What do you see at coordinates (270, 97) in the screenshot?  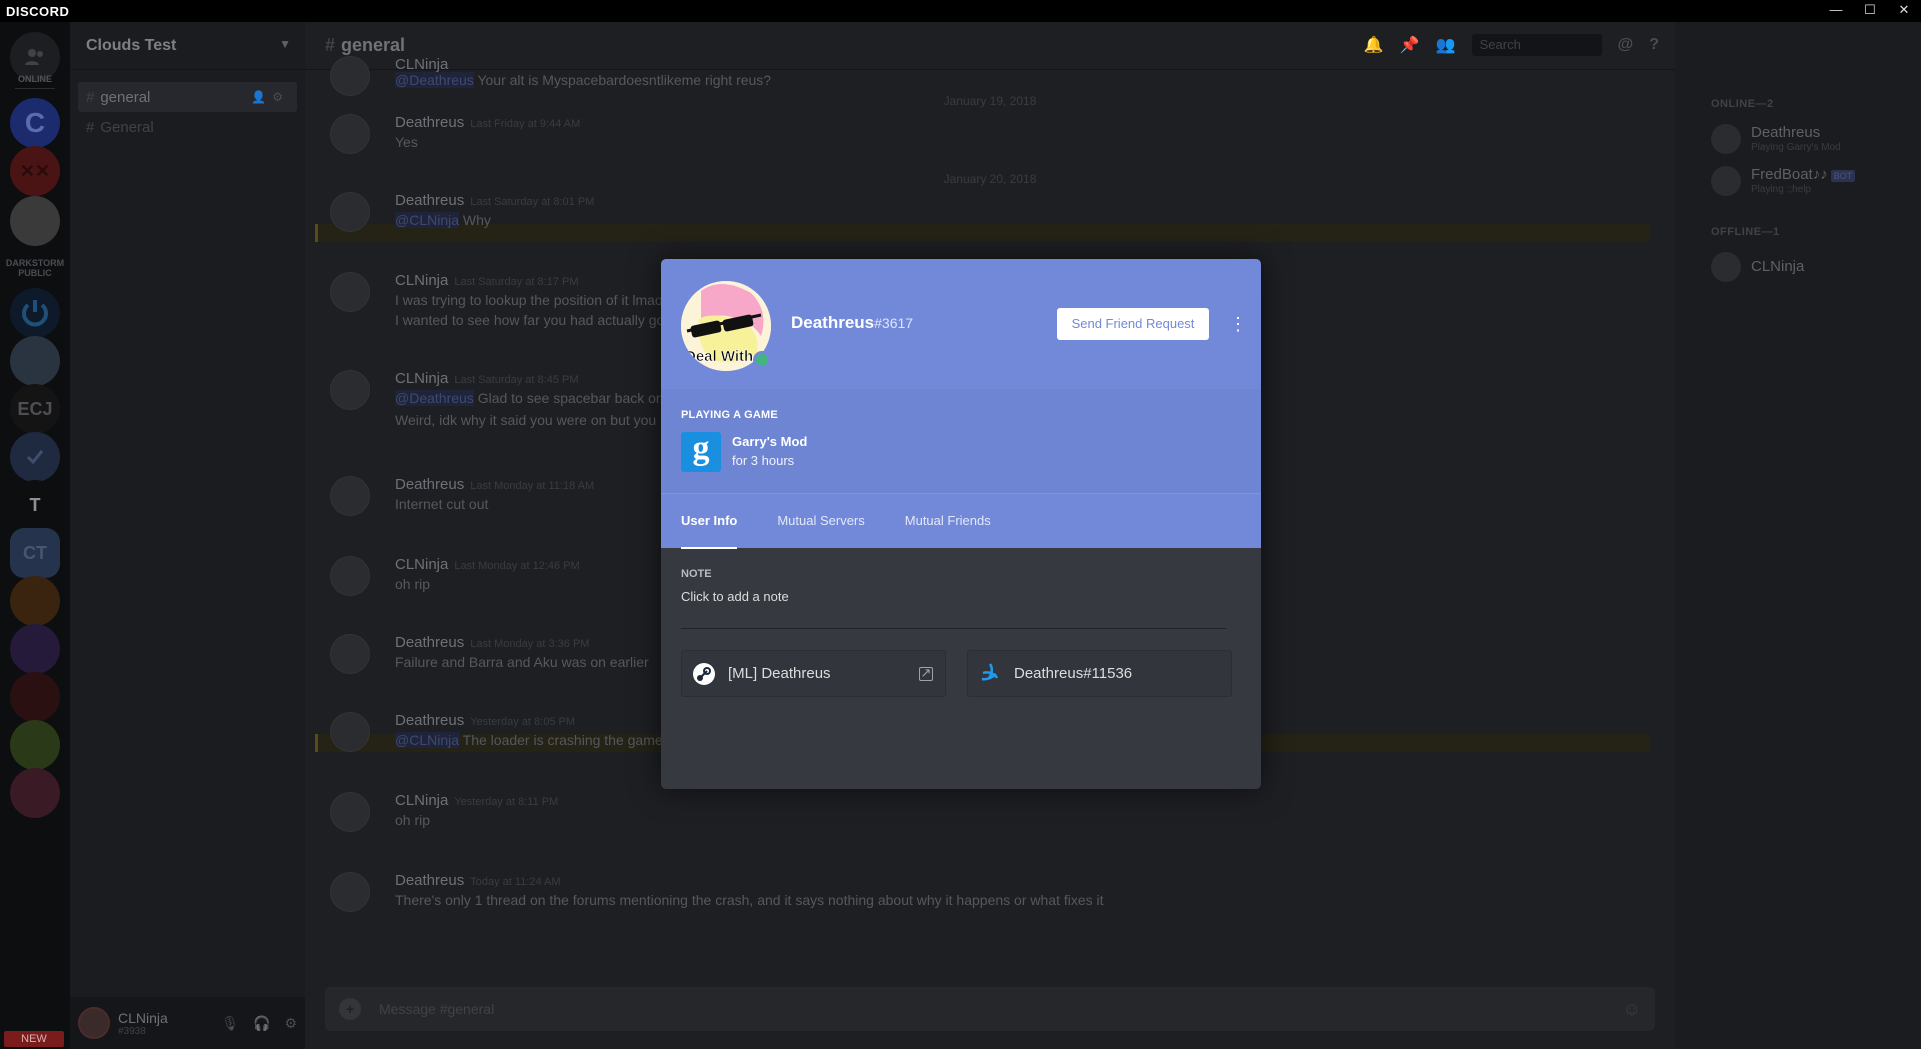 I see `channel-settings-icon: 👤⚙` at bounding box center [270, 97].